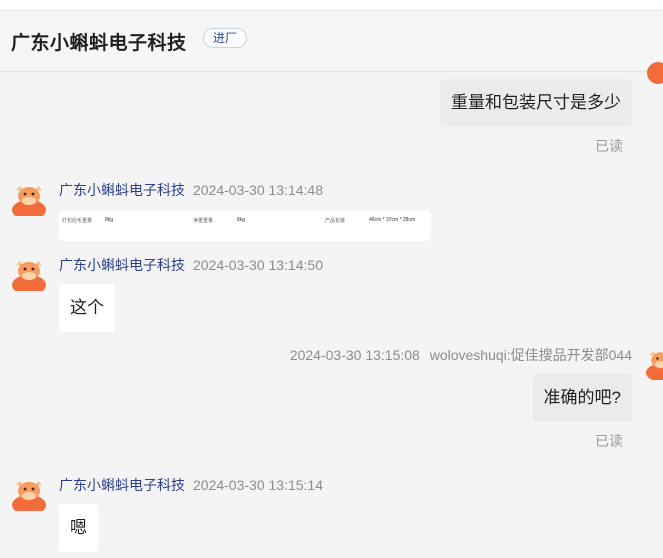 This screenshot has width=663, height=558. Describe the element at coordinates (78, 528) in the screenshot. I see `message-bubble-incoming: 嗯` at that location.